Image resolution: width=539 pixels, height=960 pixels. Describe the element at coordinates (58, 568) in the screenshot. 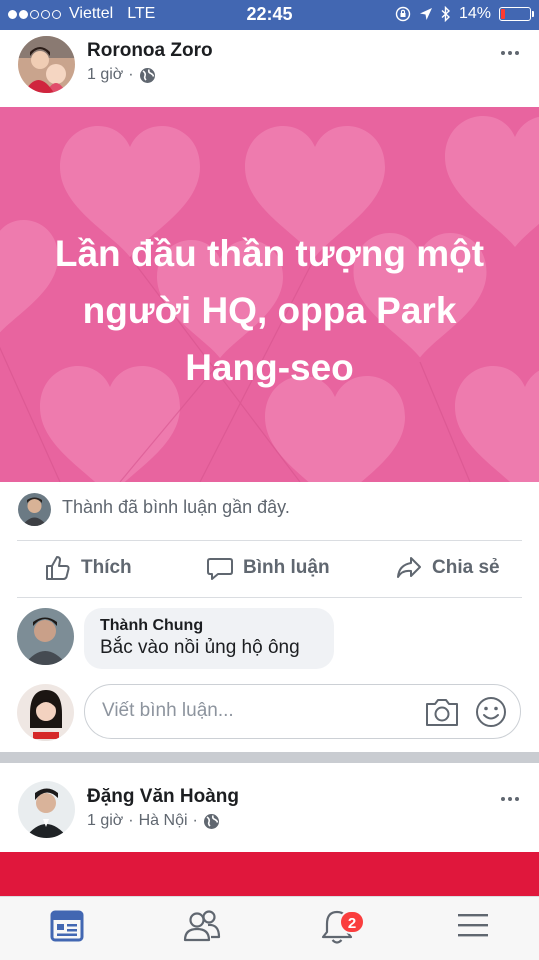

I see `thumbs-up-icon` at that location.